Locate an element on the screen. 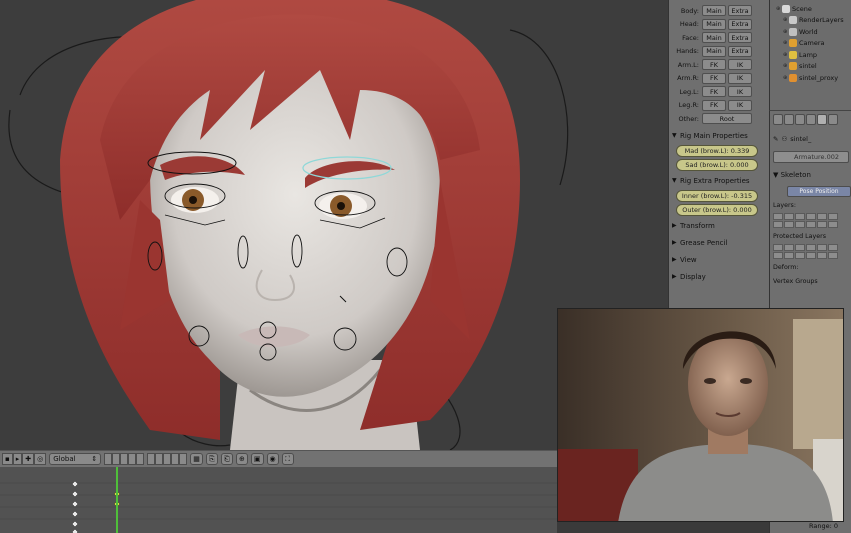 Image resolution: width=851 pixels, height=533 pixels. outliner-item: ⊕ sintel_proxy is located at coordinates (811, 78).